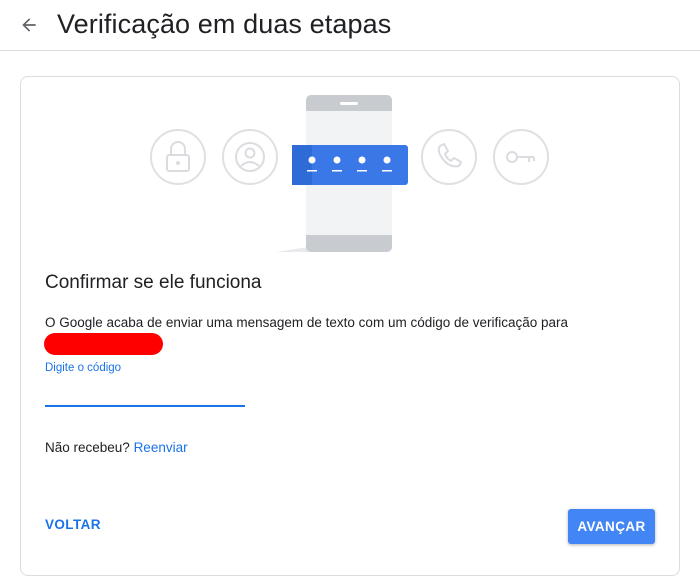  Describe the element at coordinates (153, 282) in the screenshot. I see `step-heading: Confirmar se ele funciona` at that location.